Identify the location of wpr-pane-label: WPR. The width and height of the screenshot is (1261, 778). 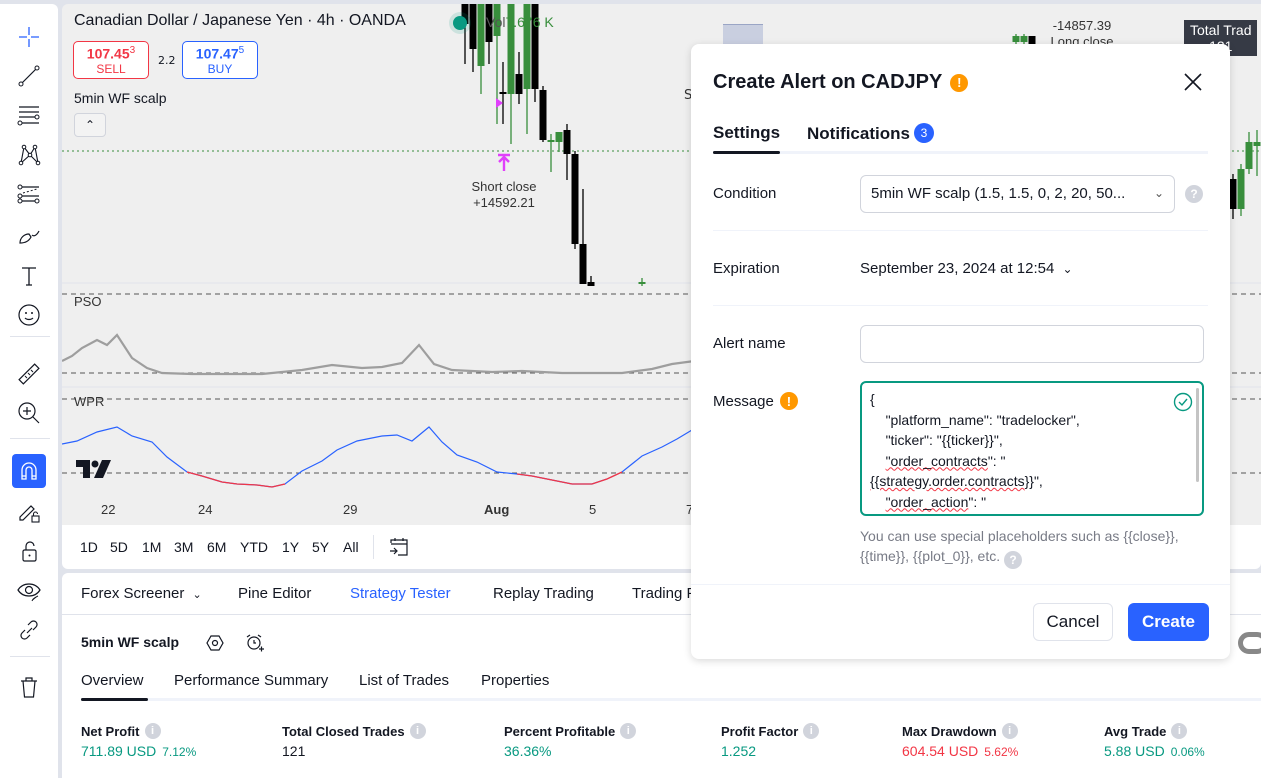
(89, 401).